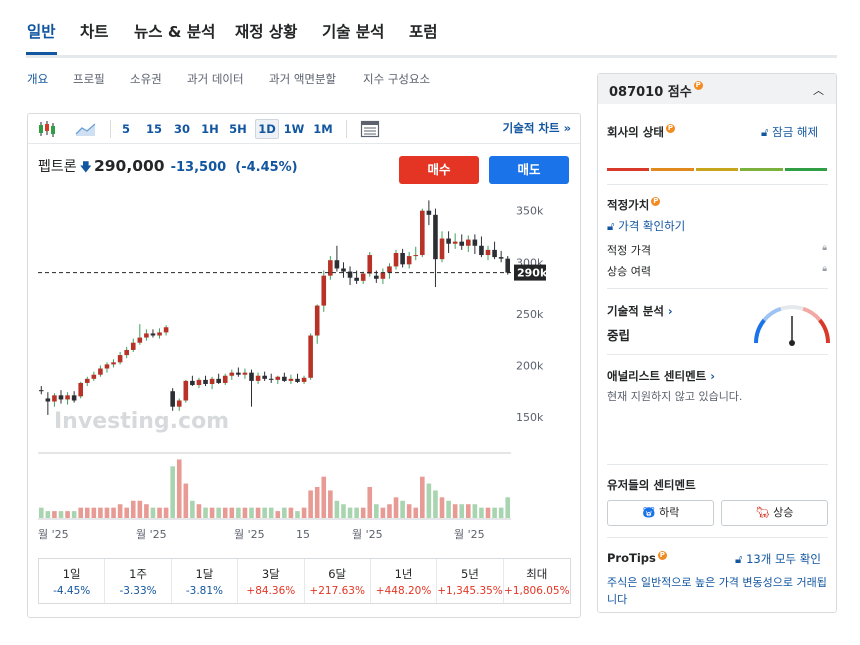 The width and height of the screenshot is (860, 645). What do you see at coordinates (126, 129) in the screenshot?
I see `interval-5: 5` at bounding box center [126, 129].